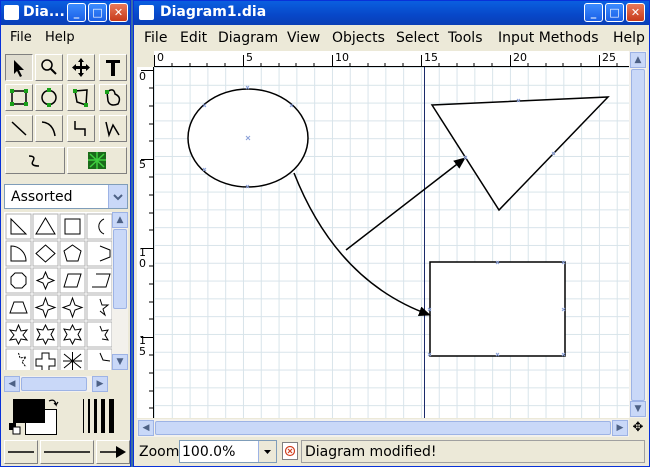 Image resolution: width=650 pixels, height=467 pixels. I want to click on menu-edit: Edit, so click(193, 38).